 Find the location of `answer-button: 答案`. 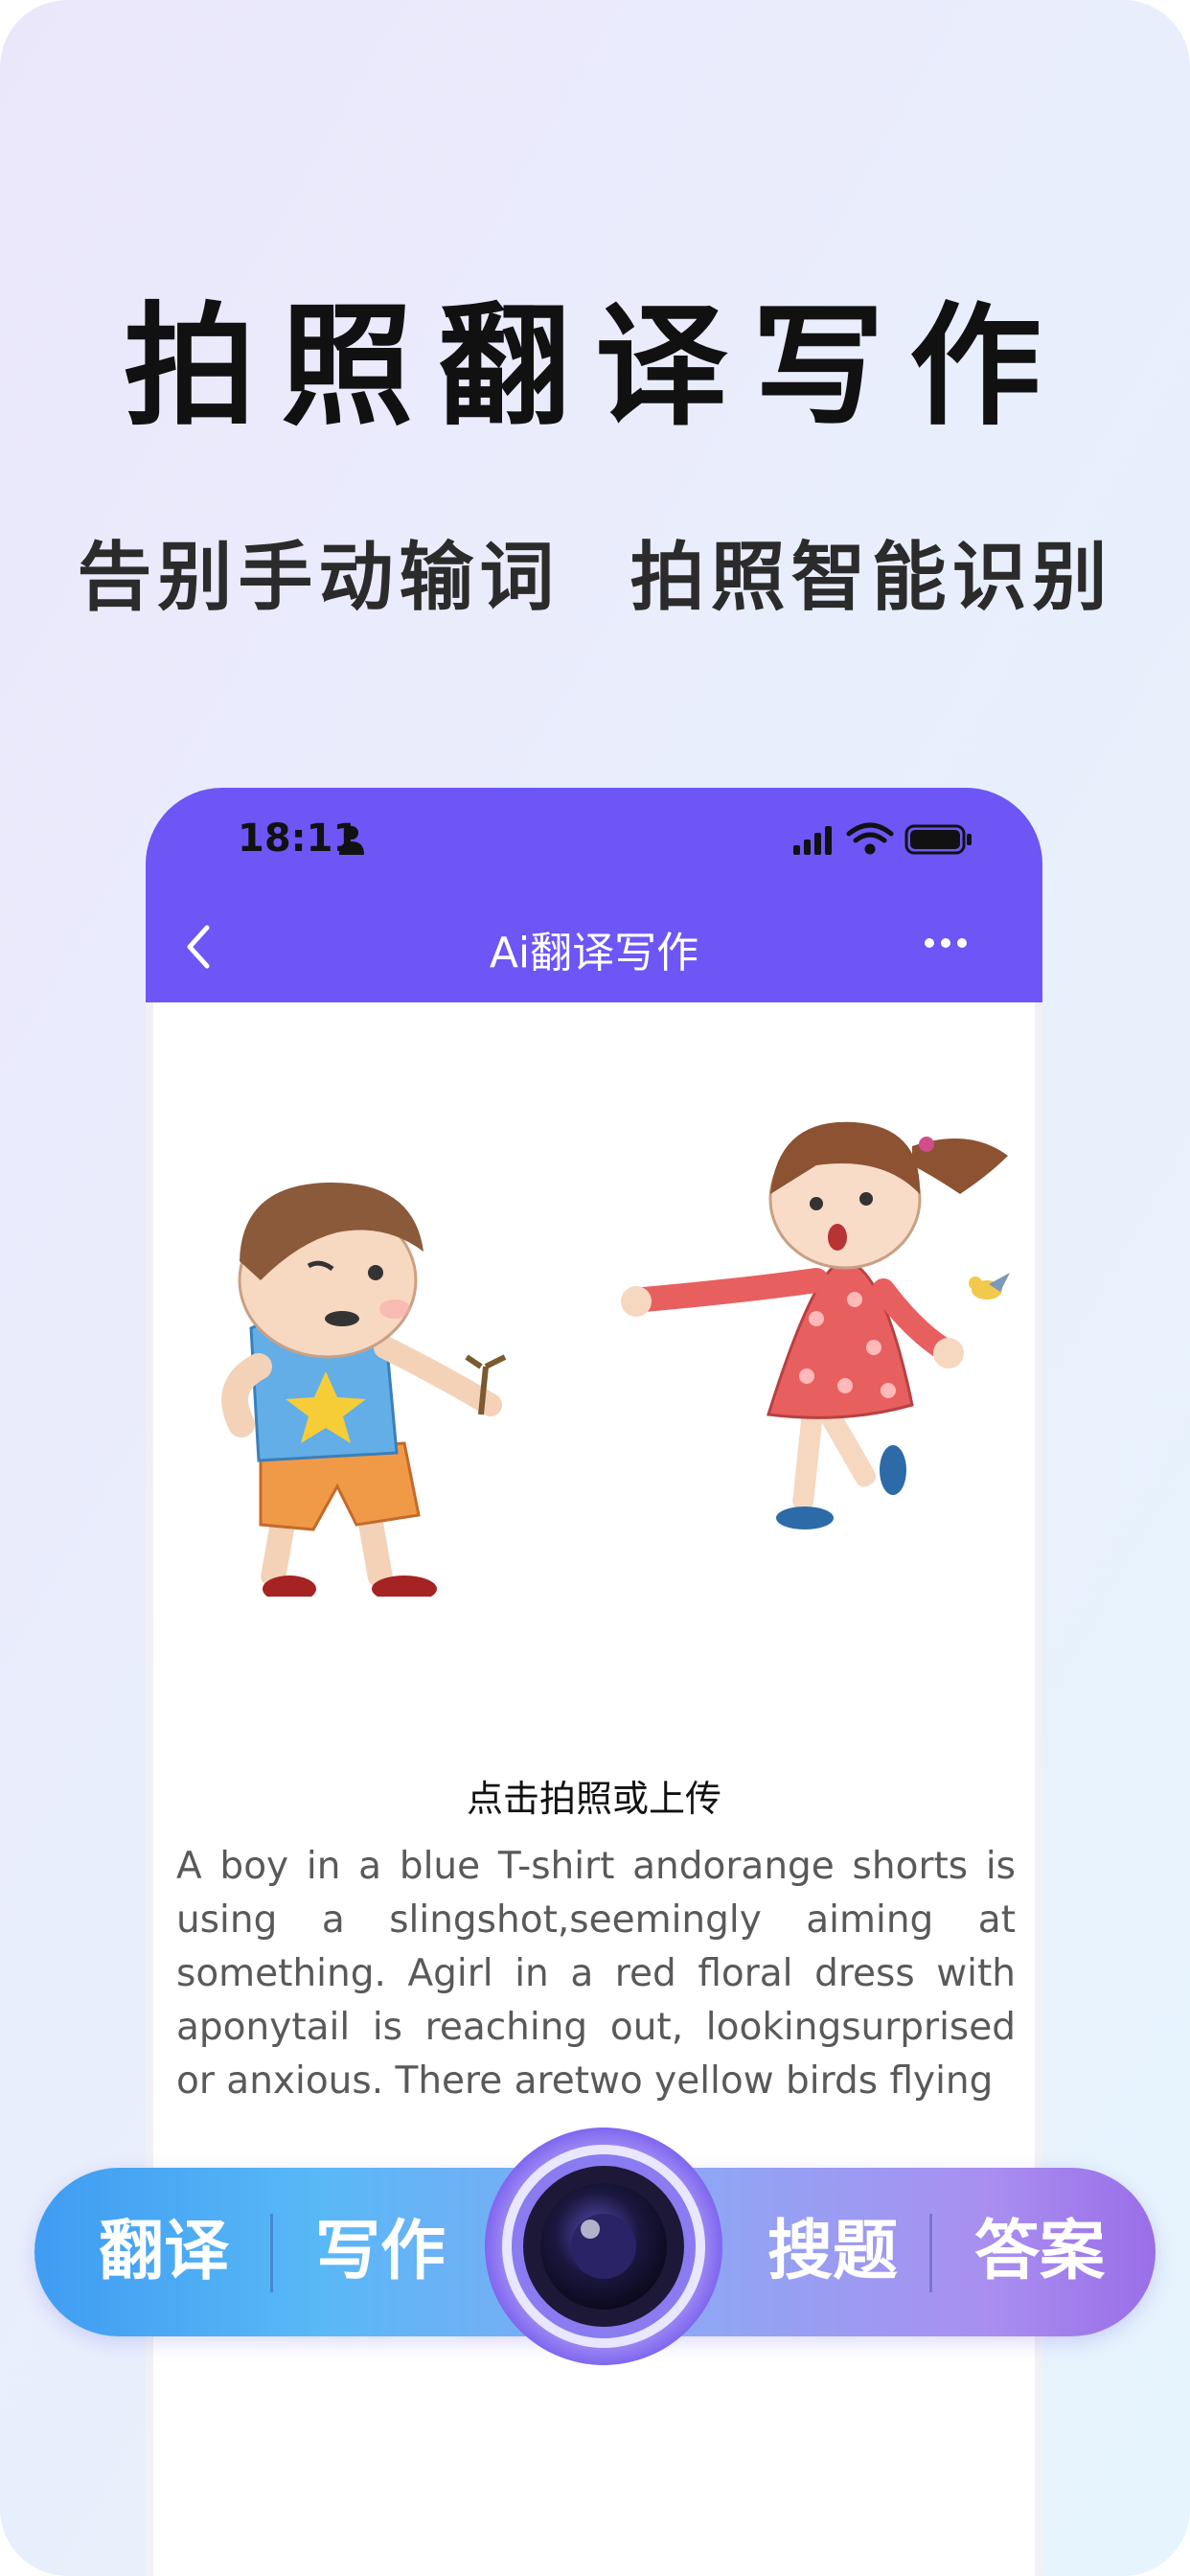

answer-button: 答案 is located at coordinates (1040, 2252).